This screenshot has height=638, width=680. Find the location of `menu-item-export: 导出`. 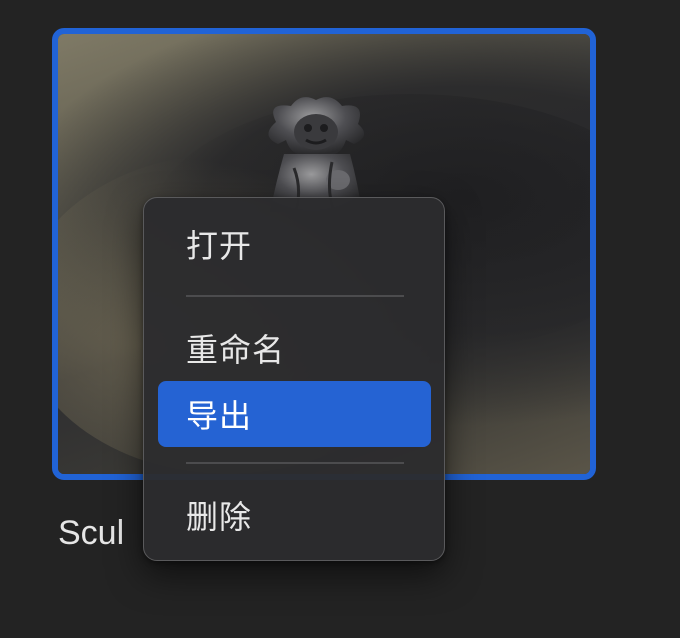

menu-item-export: 导出 is located at coordinates (294, 414).